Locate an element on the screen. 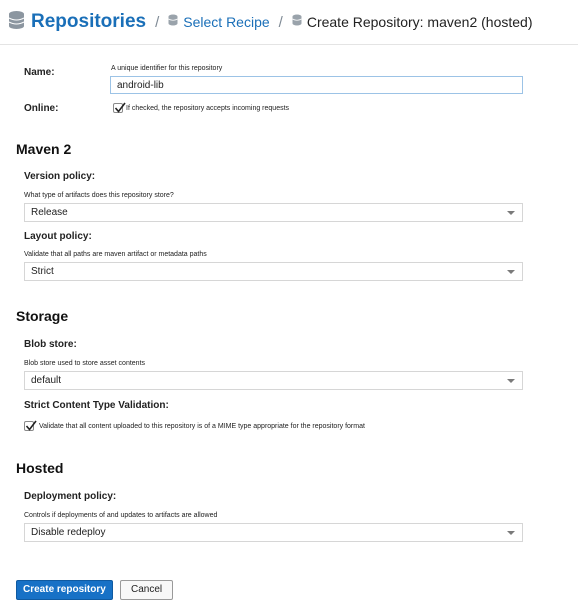 This screenshot has height=615, width=578. online-label: Online: is located at coordinates (41, 108).